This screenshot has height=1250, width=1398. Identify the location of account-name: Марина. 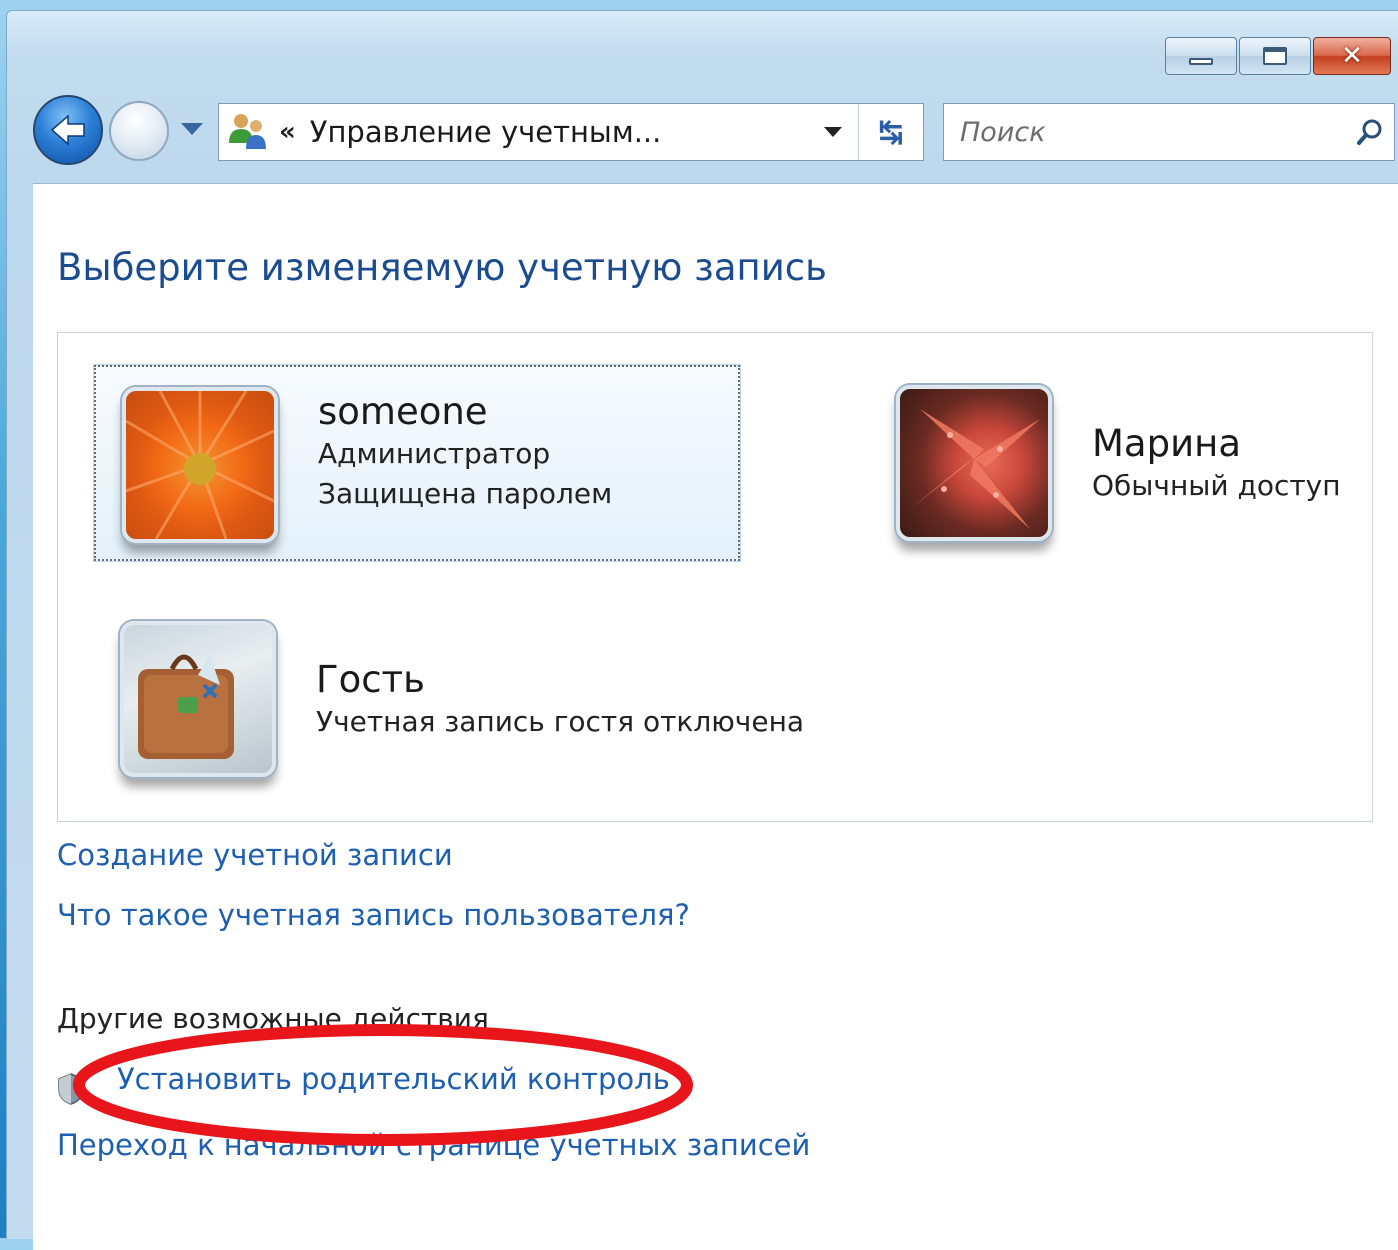
(1166, 443).